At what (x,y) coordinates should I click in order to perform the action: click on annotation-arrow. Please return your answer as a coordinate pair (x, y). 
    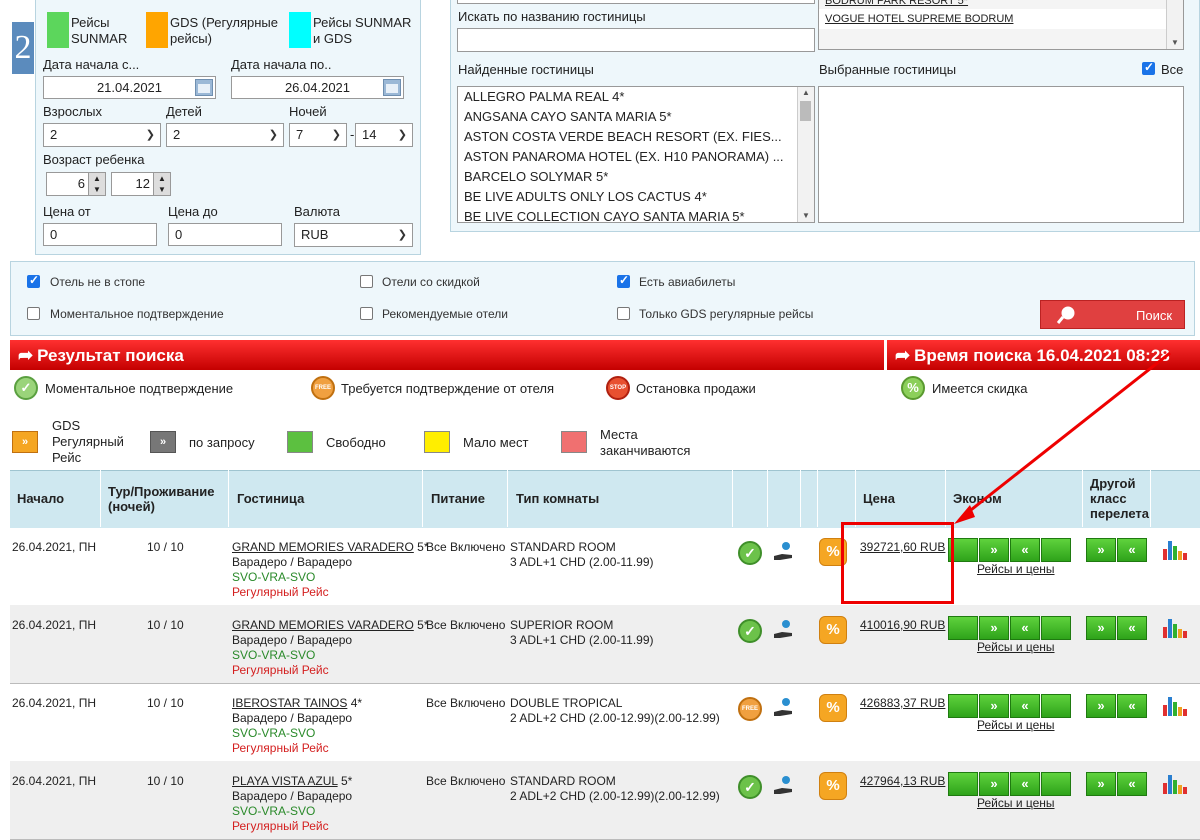
    Looking at the image, I should click on (1062, 437).